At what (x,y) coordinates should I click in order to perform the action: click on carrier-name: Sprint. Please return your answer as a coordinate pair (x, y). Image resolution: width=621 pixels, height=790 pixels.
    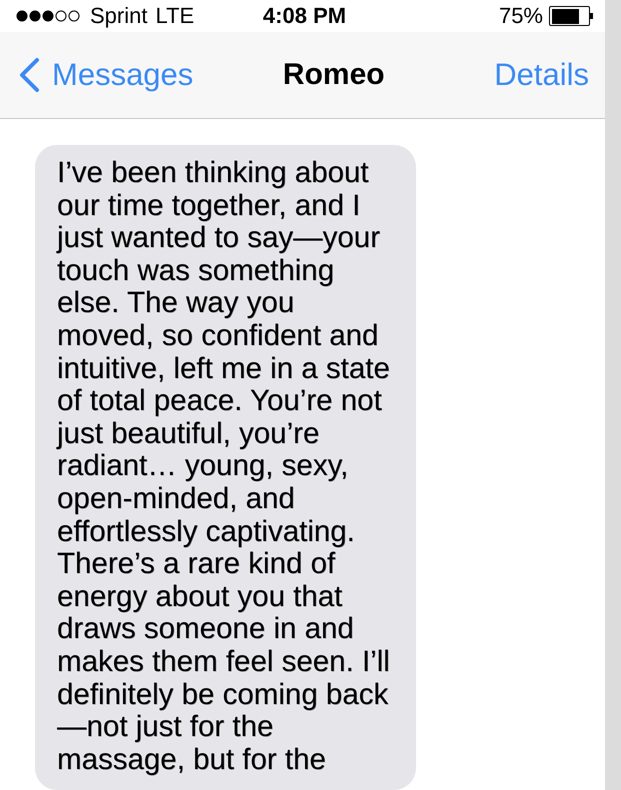
    Looking at the image, I should click on (119, 16).